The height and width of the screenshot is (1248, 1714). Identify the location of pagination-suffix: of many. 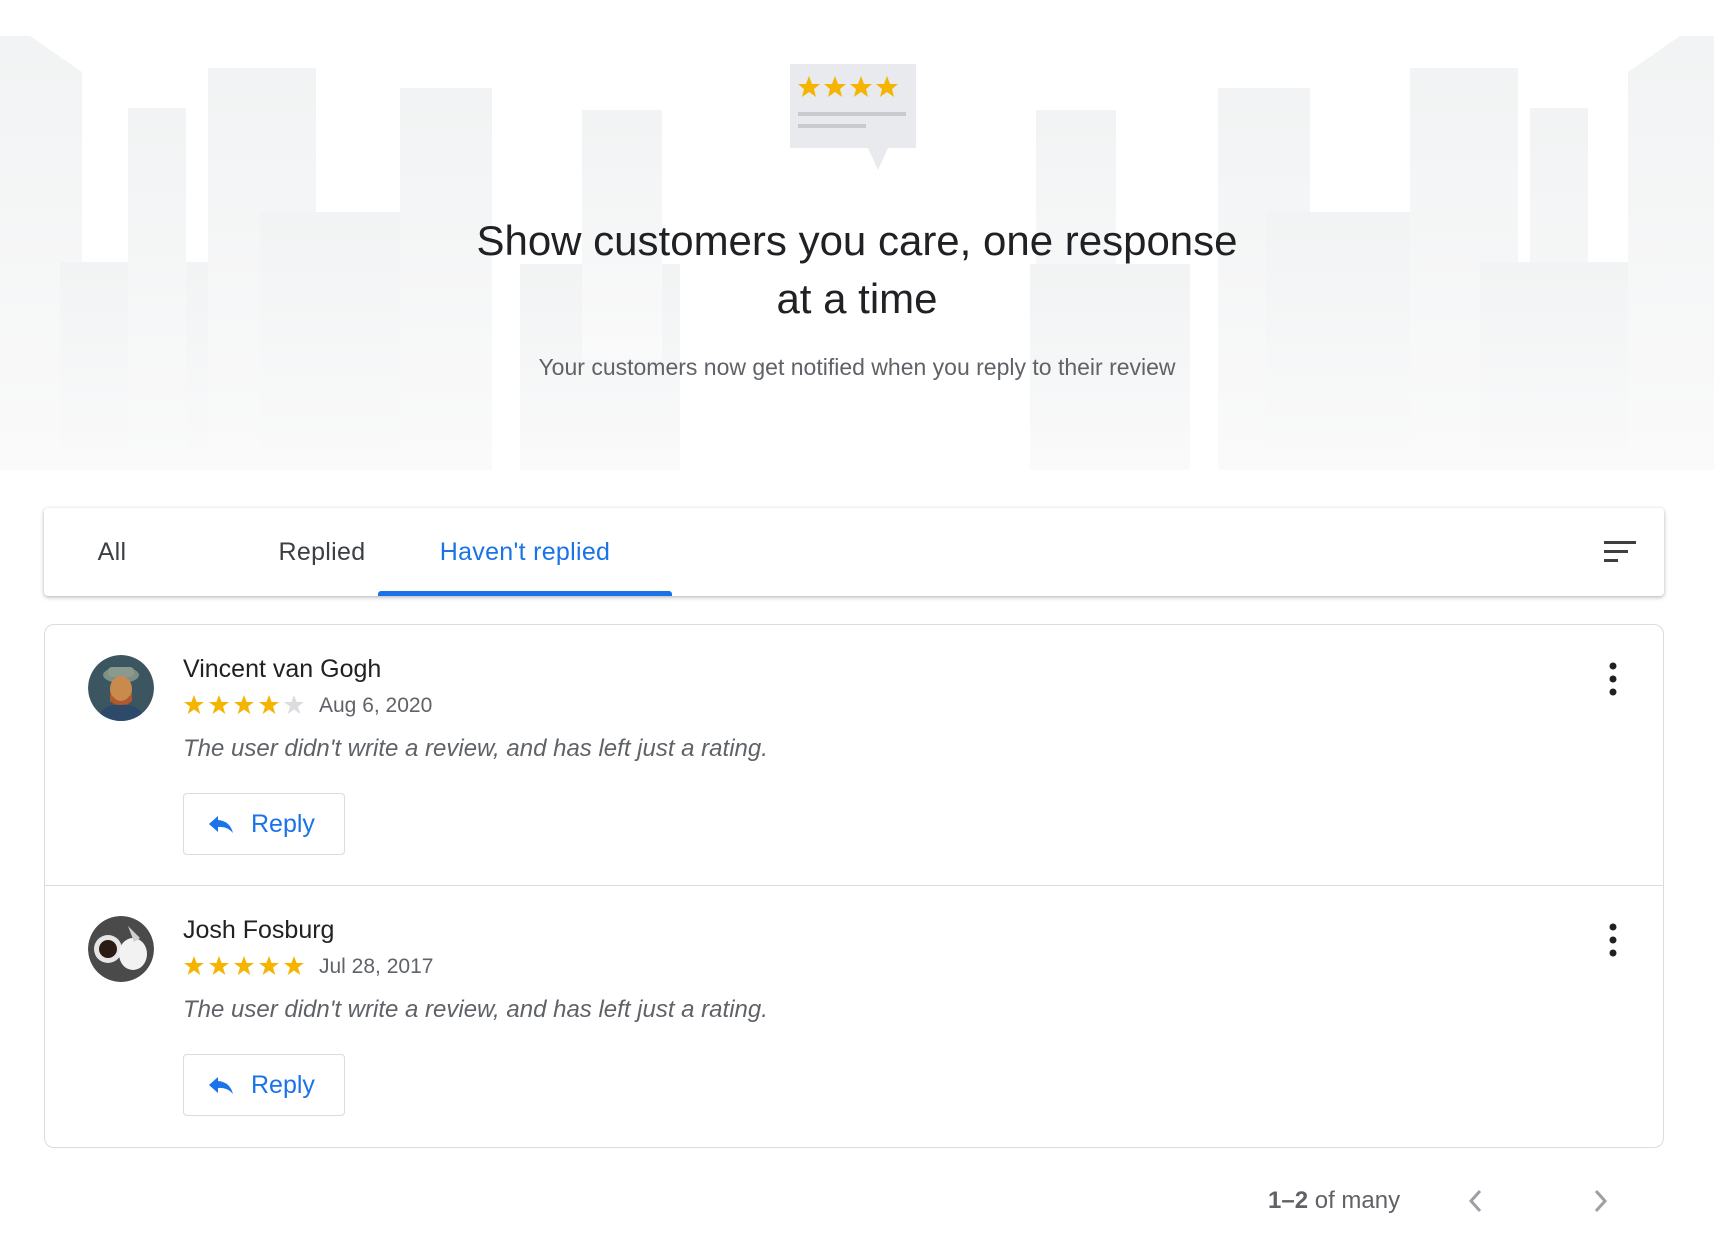
(1354, 1200).